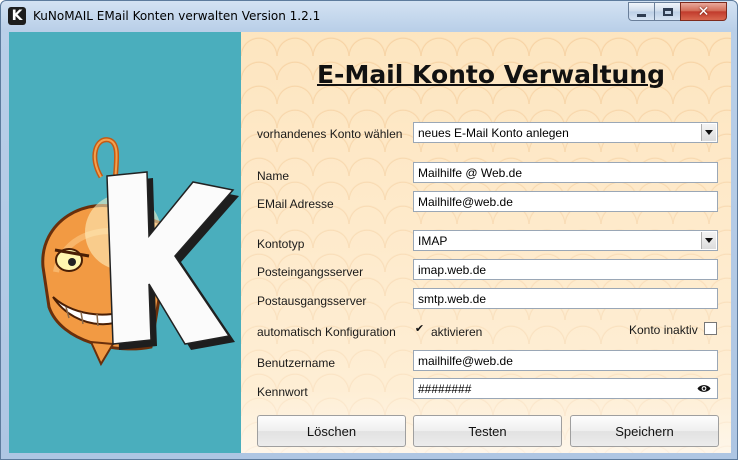 This screenshot has height=460, width=738. I want to click on account-type-select: IMAP, so click(565, 240).